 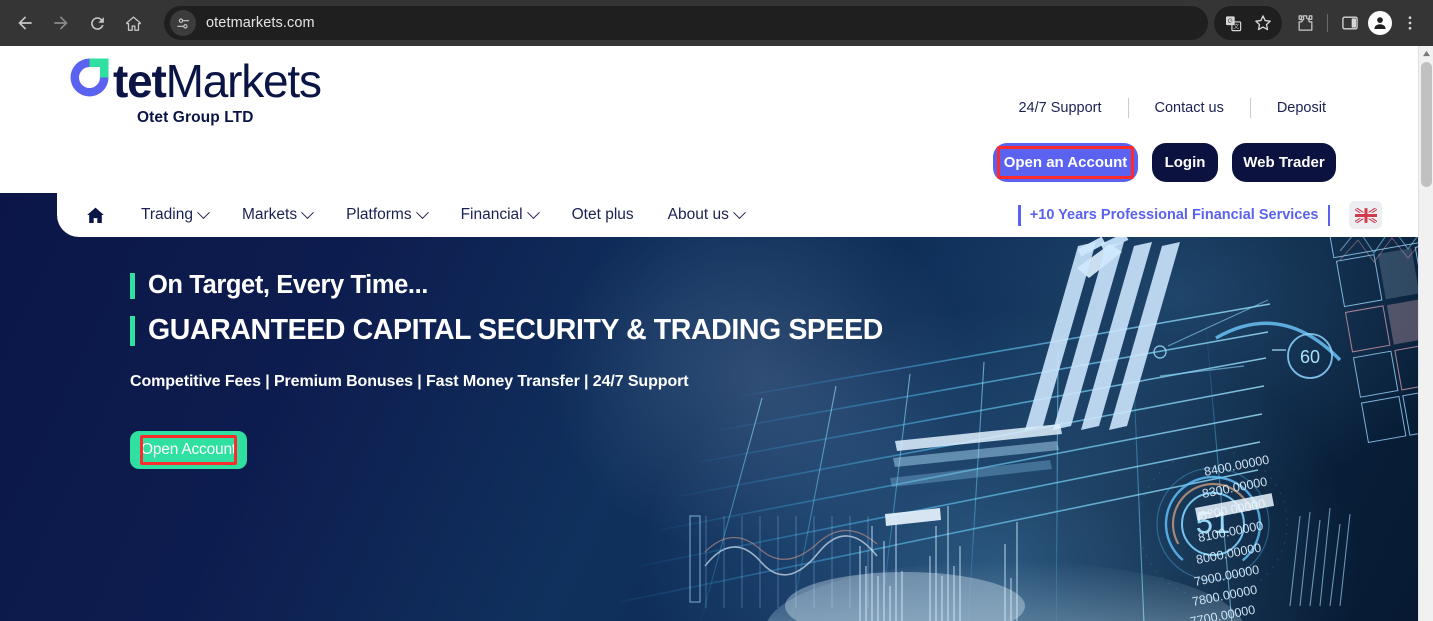 I want to click on logo-name-bold: tet, so click(x=140, y=81).